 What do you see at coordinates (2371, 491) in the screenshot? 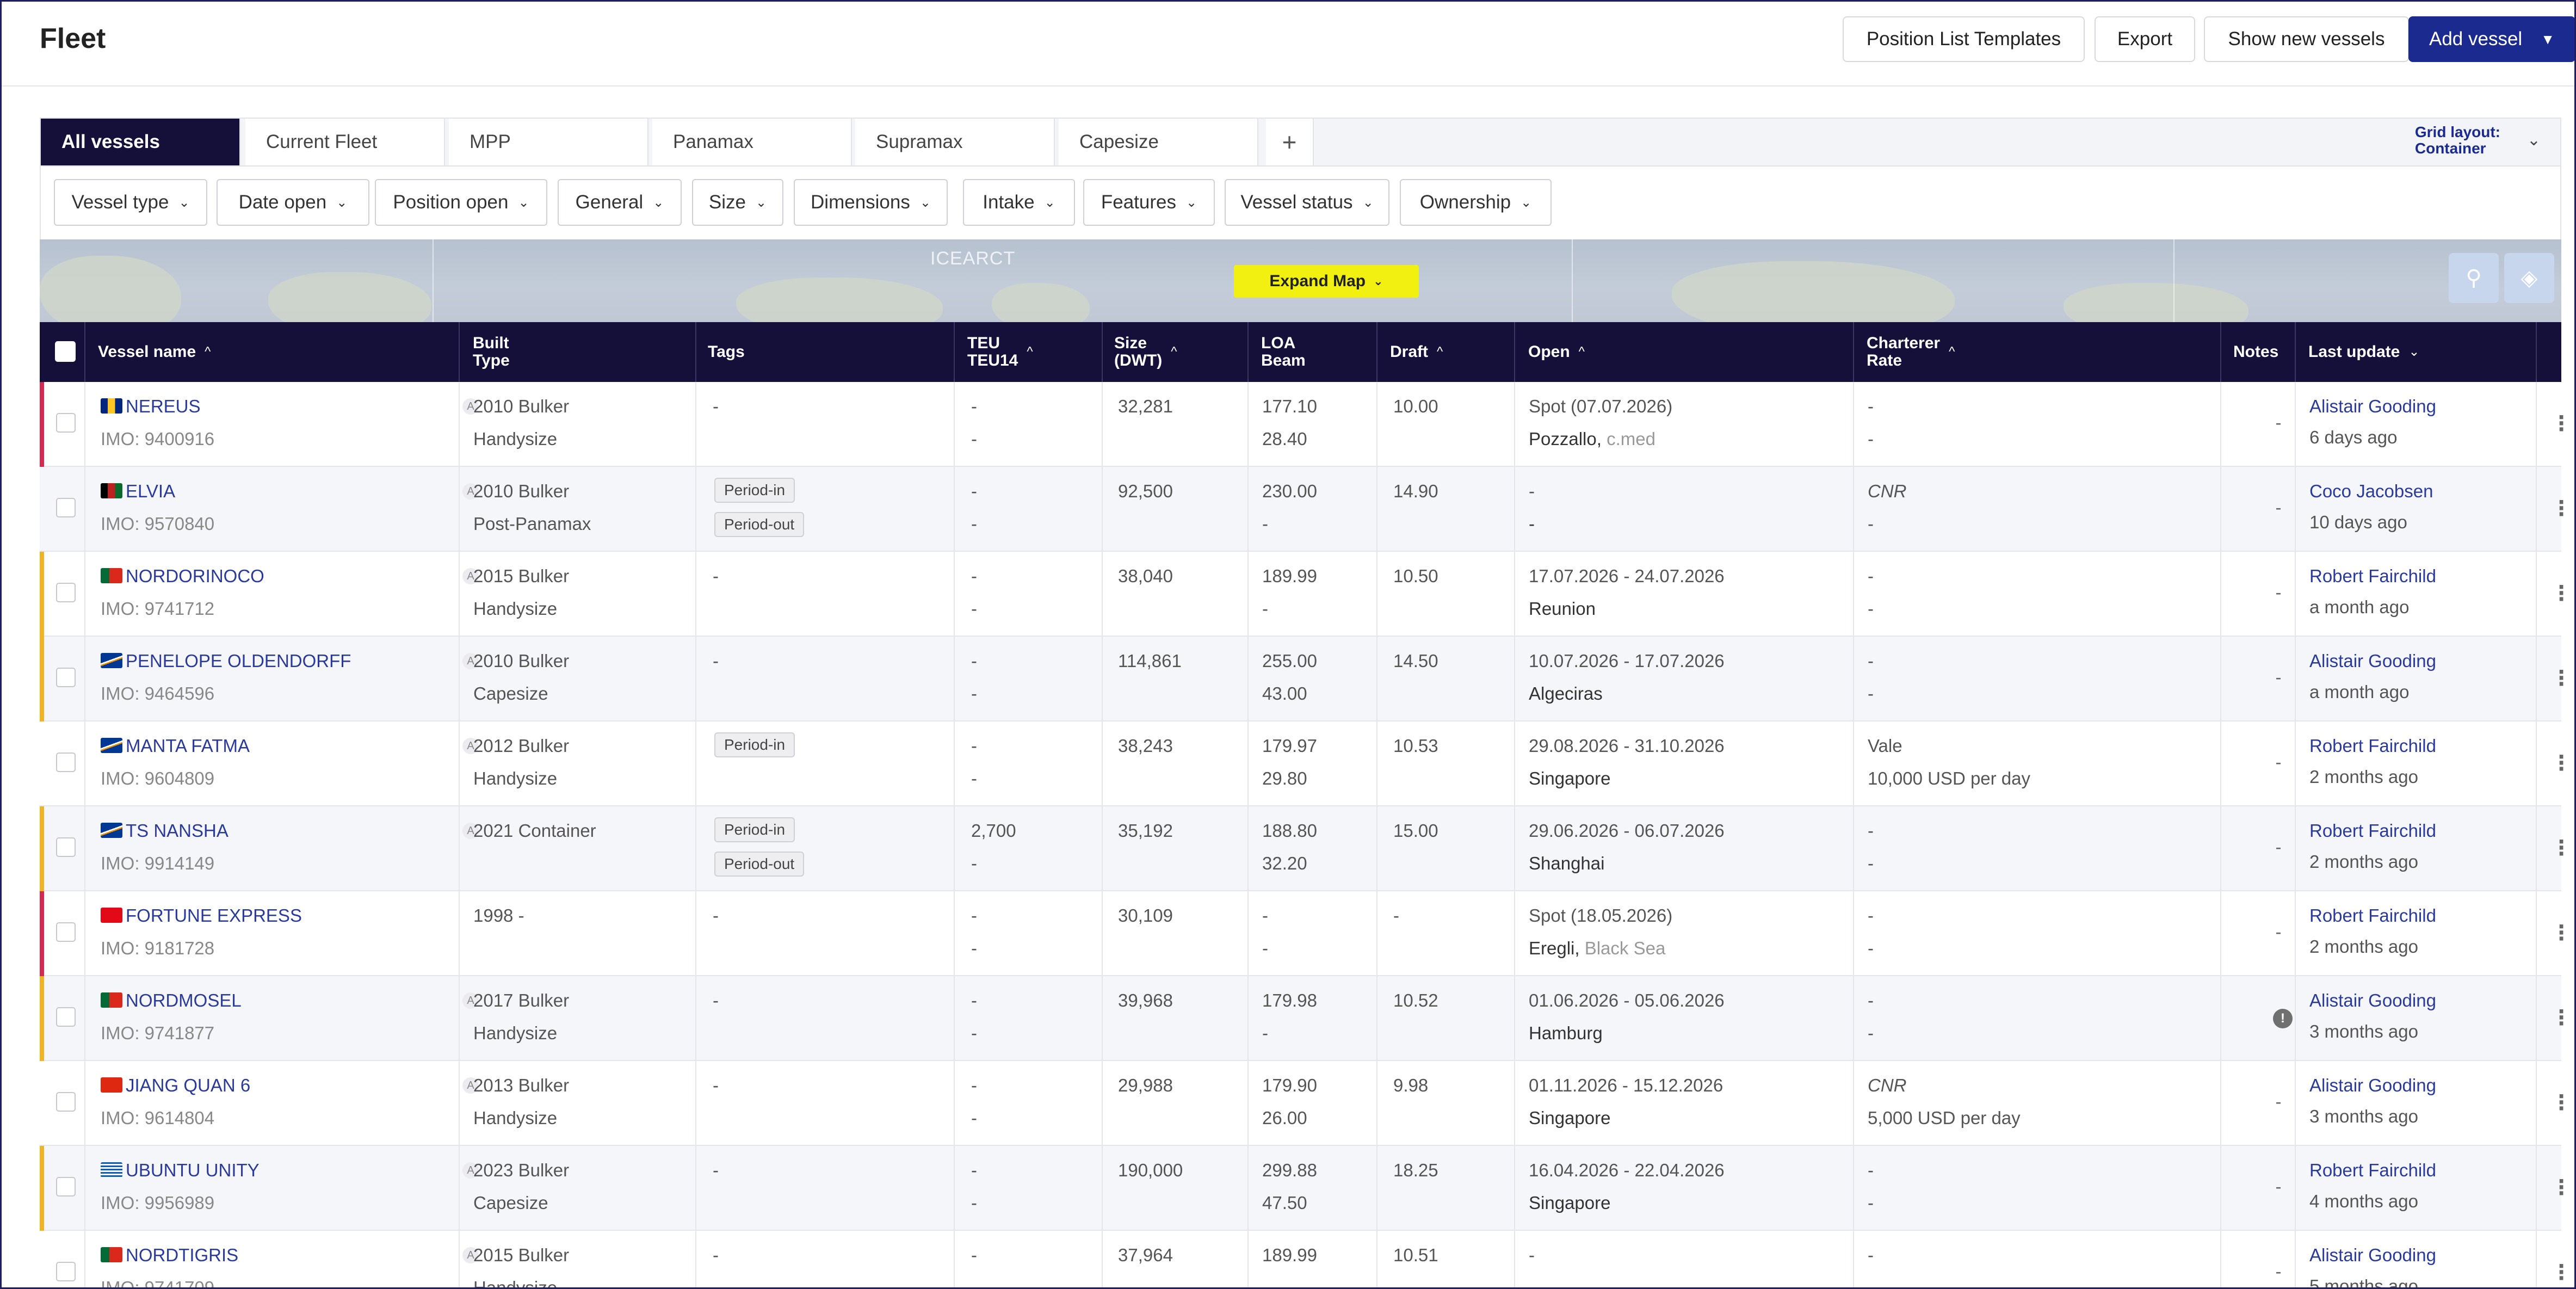
I see `updated-by-link: Coco Jacobsen` at bounding box center [2371, 491].